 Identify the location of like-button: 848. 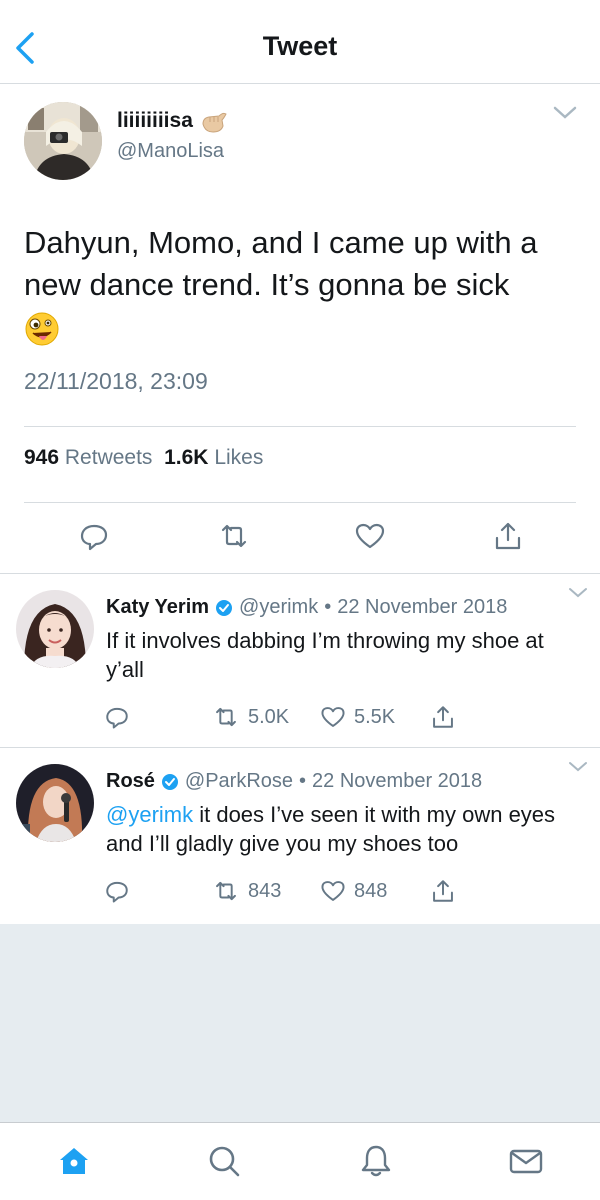
(353, 891).